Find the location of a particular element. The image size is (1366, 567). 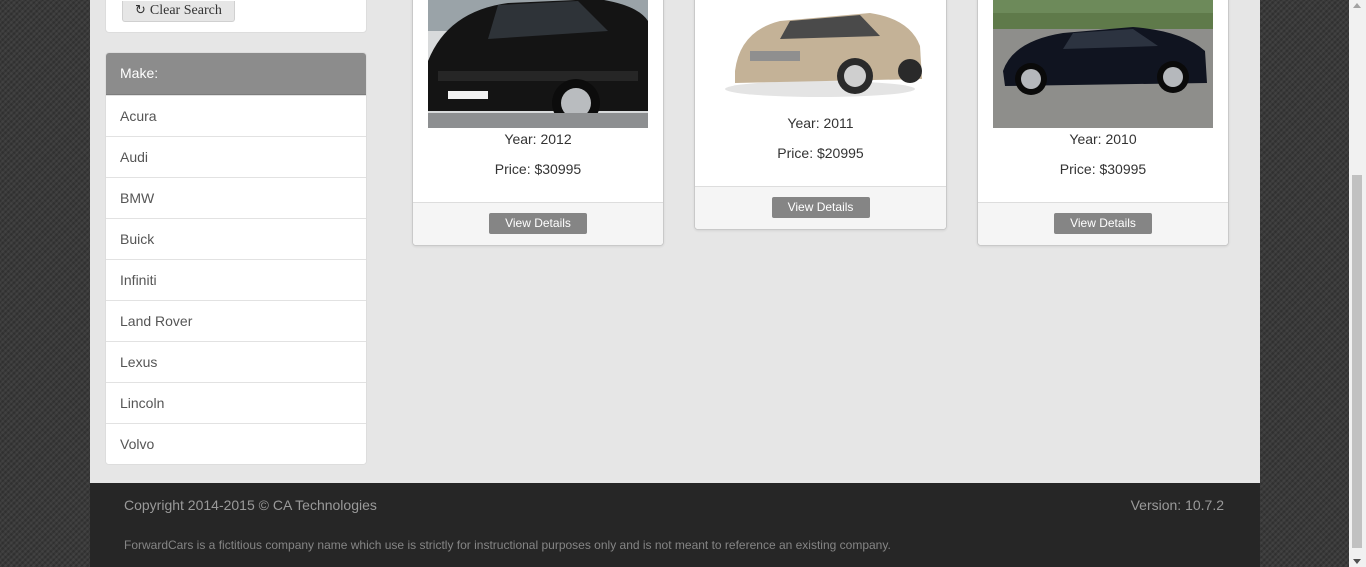

car-card: Year: 2010 Price: $30995 View Details is located at coordinates (1103, 123).